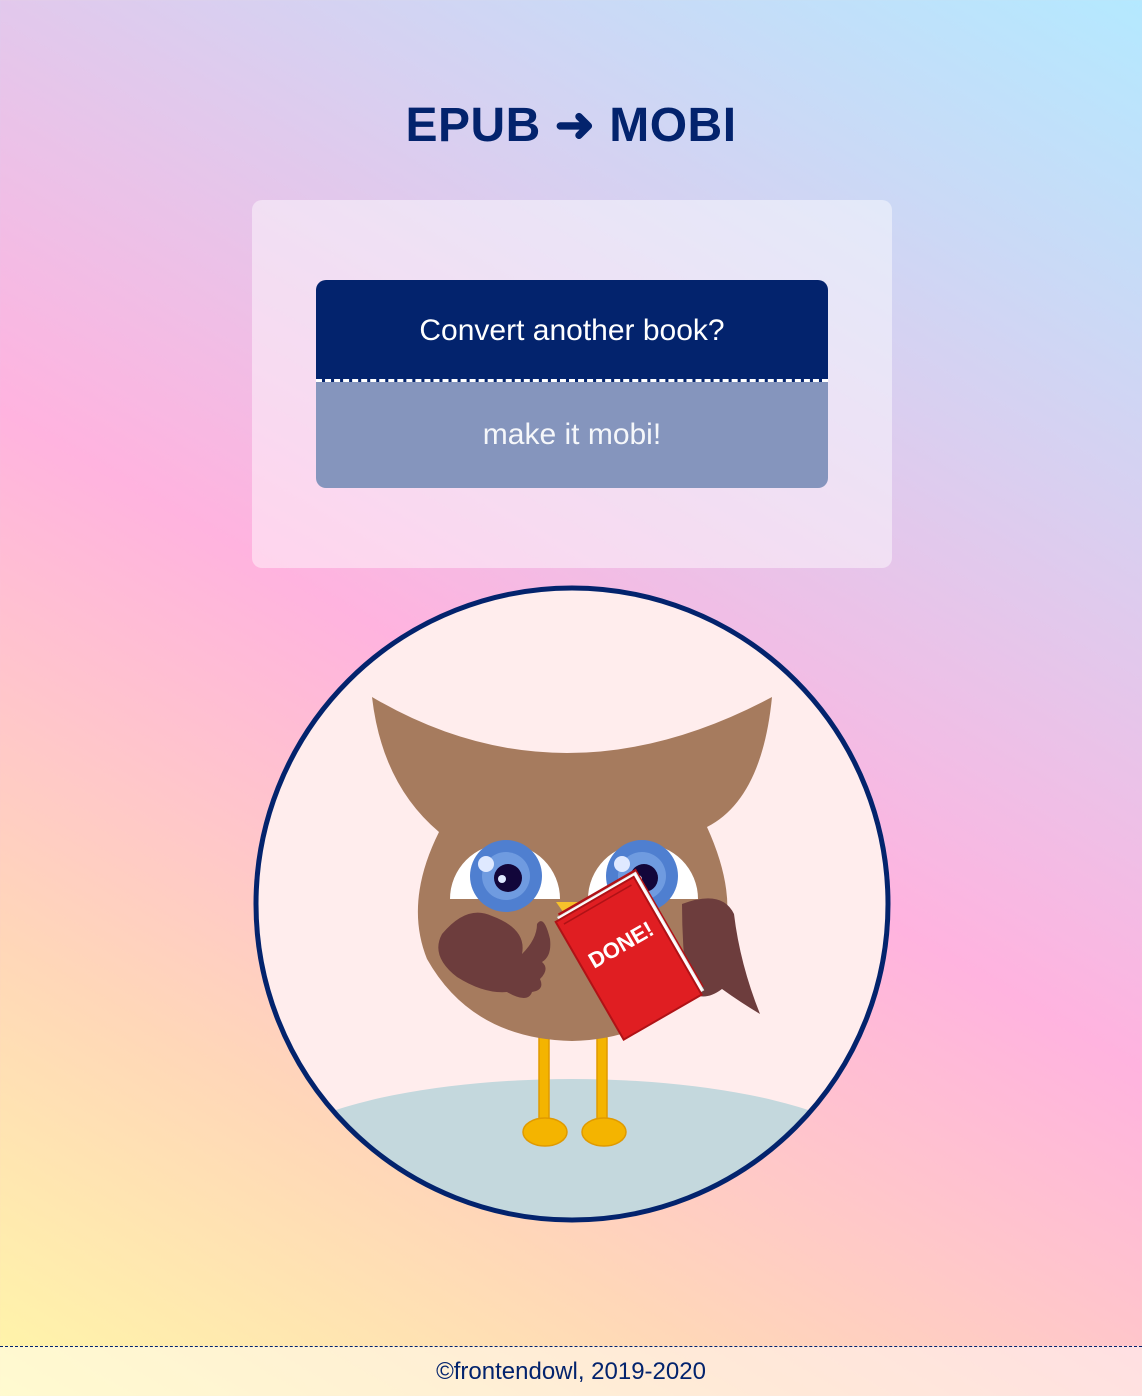 The width and height of the screenshot is (1142, 1396). I want to click on footer-copyright: ©frontendowl, 2019-2020, so click(571, 1371).